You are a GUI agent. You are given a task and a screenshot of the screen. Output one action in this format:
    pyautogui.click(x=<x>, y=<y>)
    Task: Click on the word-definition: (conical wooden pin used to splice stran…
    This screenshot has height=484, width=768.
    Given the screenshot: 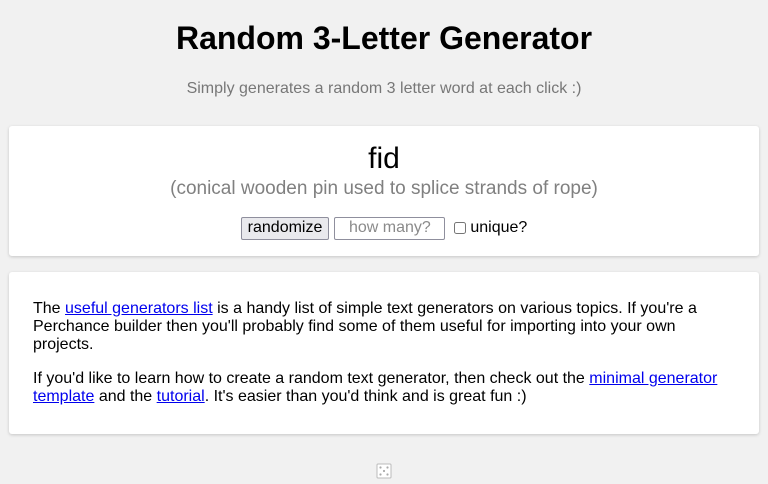 What is the action you would take?
    pyautogui.click(x=384, y=188)
    